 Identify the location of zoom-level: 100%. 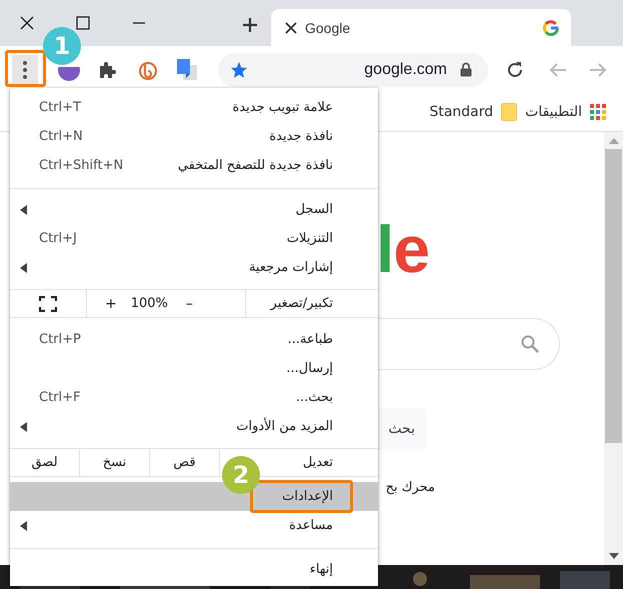
(149, 303).